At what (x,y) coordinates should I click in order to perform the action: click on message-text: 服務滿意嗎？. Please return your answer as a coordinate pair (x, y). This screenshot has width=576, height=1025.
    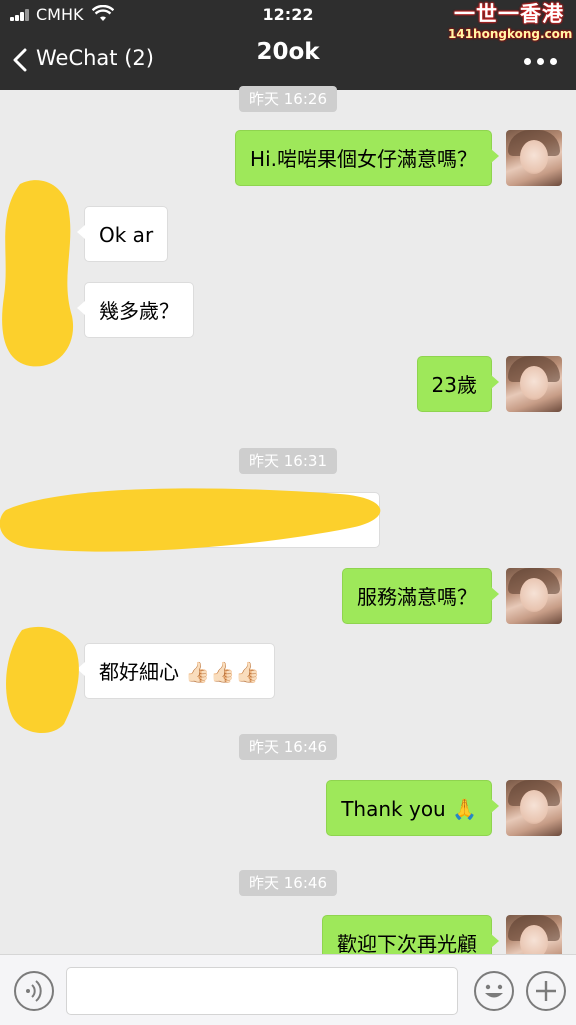
    Looking at the image, I should click on (417, 597).